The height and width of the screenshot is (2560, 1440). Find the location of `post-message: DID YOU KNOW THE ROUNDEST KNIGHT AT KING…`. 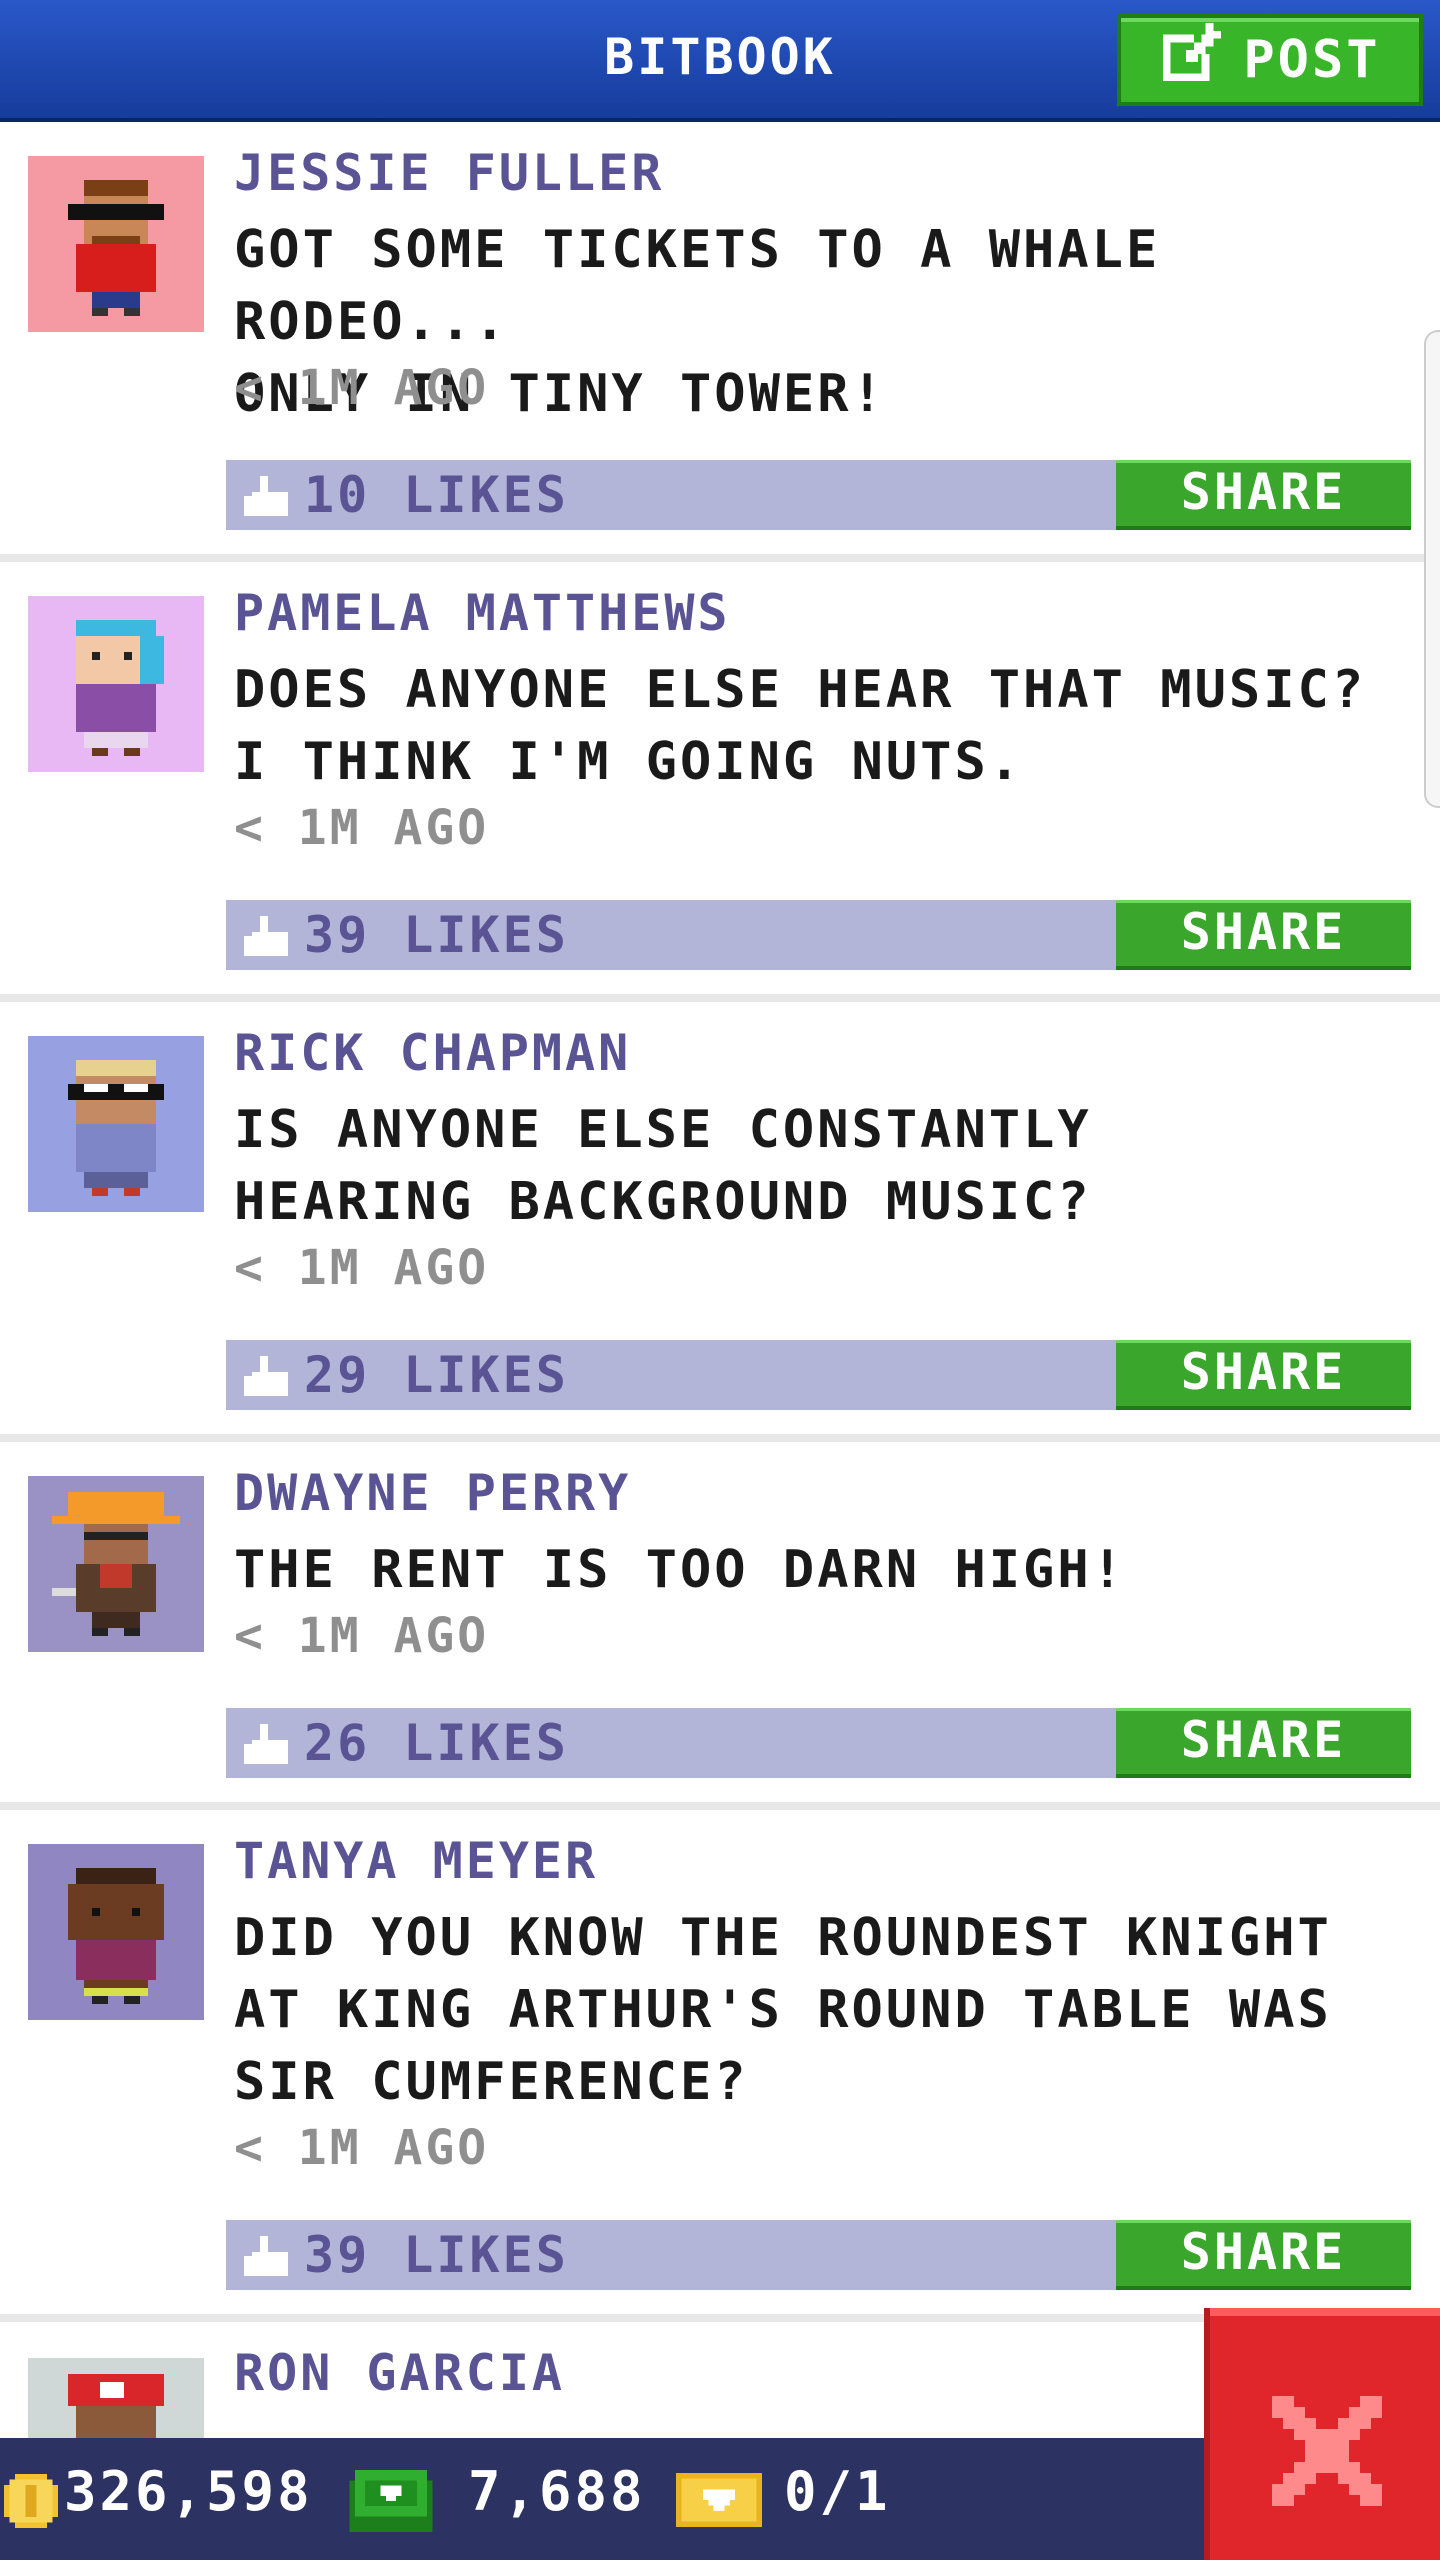

post-message: DID YOU KNOW THE ROUNDEST KNIGHT AT KING… is located at coordinates (783, 2010).